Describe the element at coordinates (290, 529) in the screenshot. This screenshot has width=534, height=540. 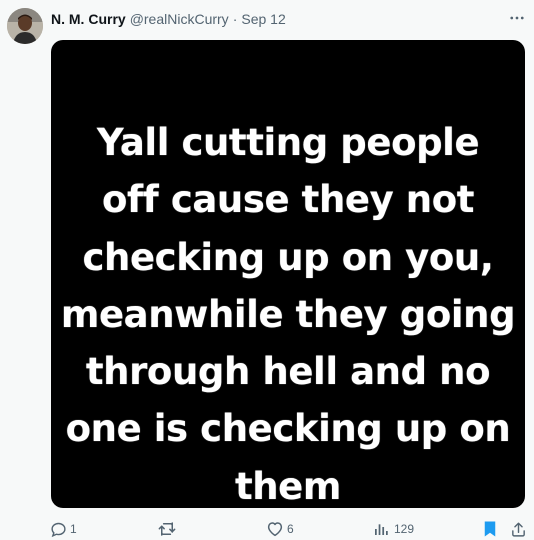
I see `like-count: 6` at that location.